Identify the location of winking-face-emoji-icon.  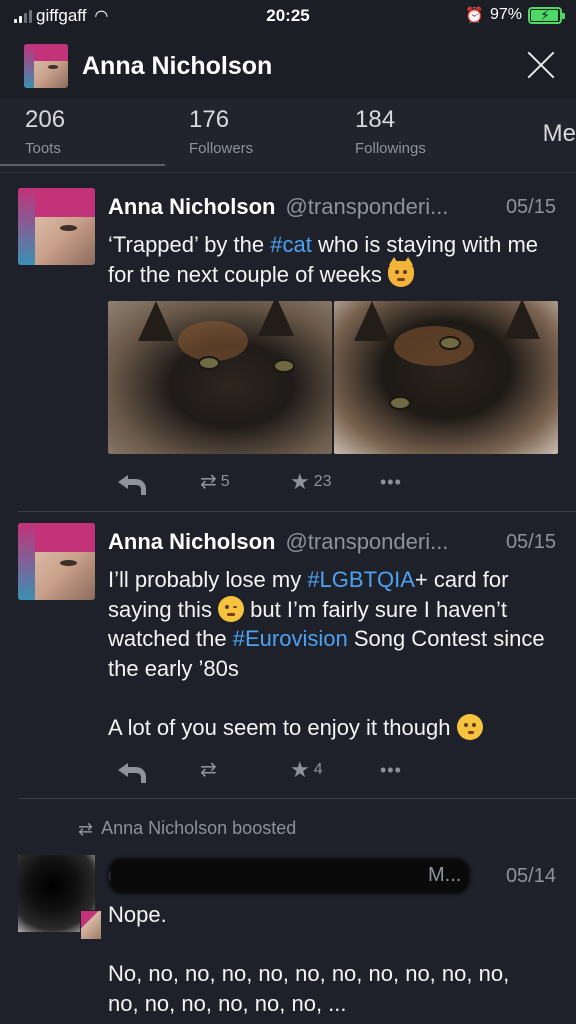
(231, 608).